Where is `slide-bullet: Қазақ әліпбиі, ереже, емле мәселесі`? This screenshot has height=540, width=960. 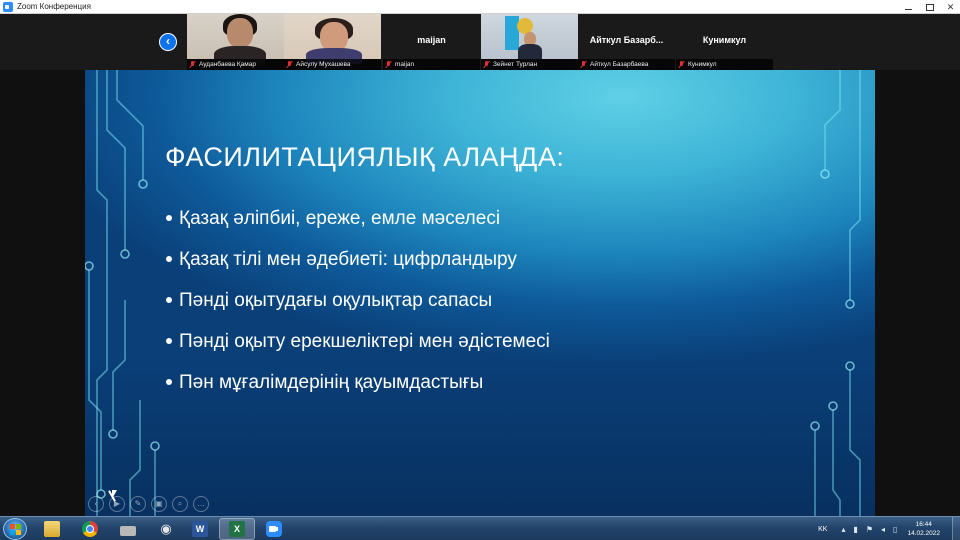 slide-bullet: Қазақ әліпбиі, ереже, емле мәселесі is located at coordinates (357, 228).